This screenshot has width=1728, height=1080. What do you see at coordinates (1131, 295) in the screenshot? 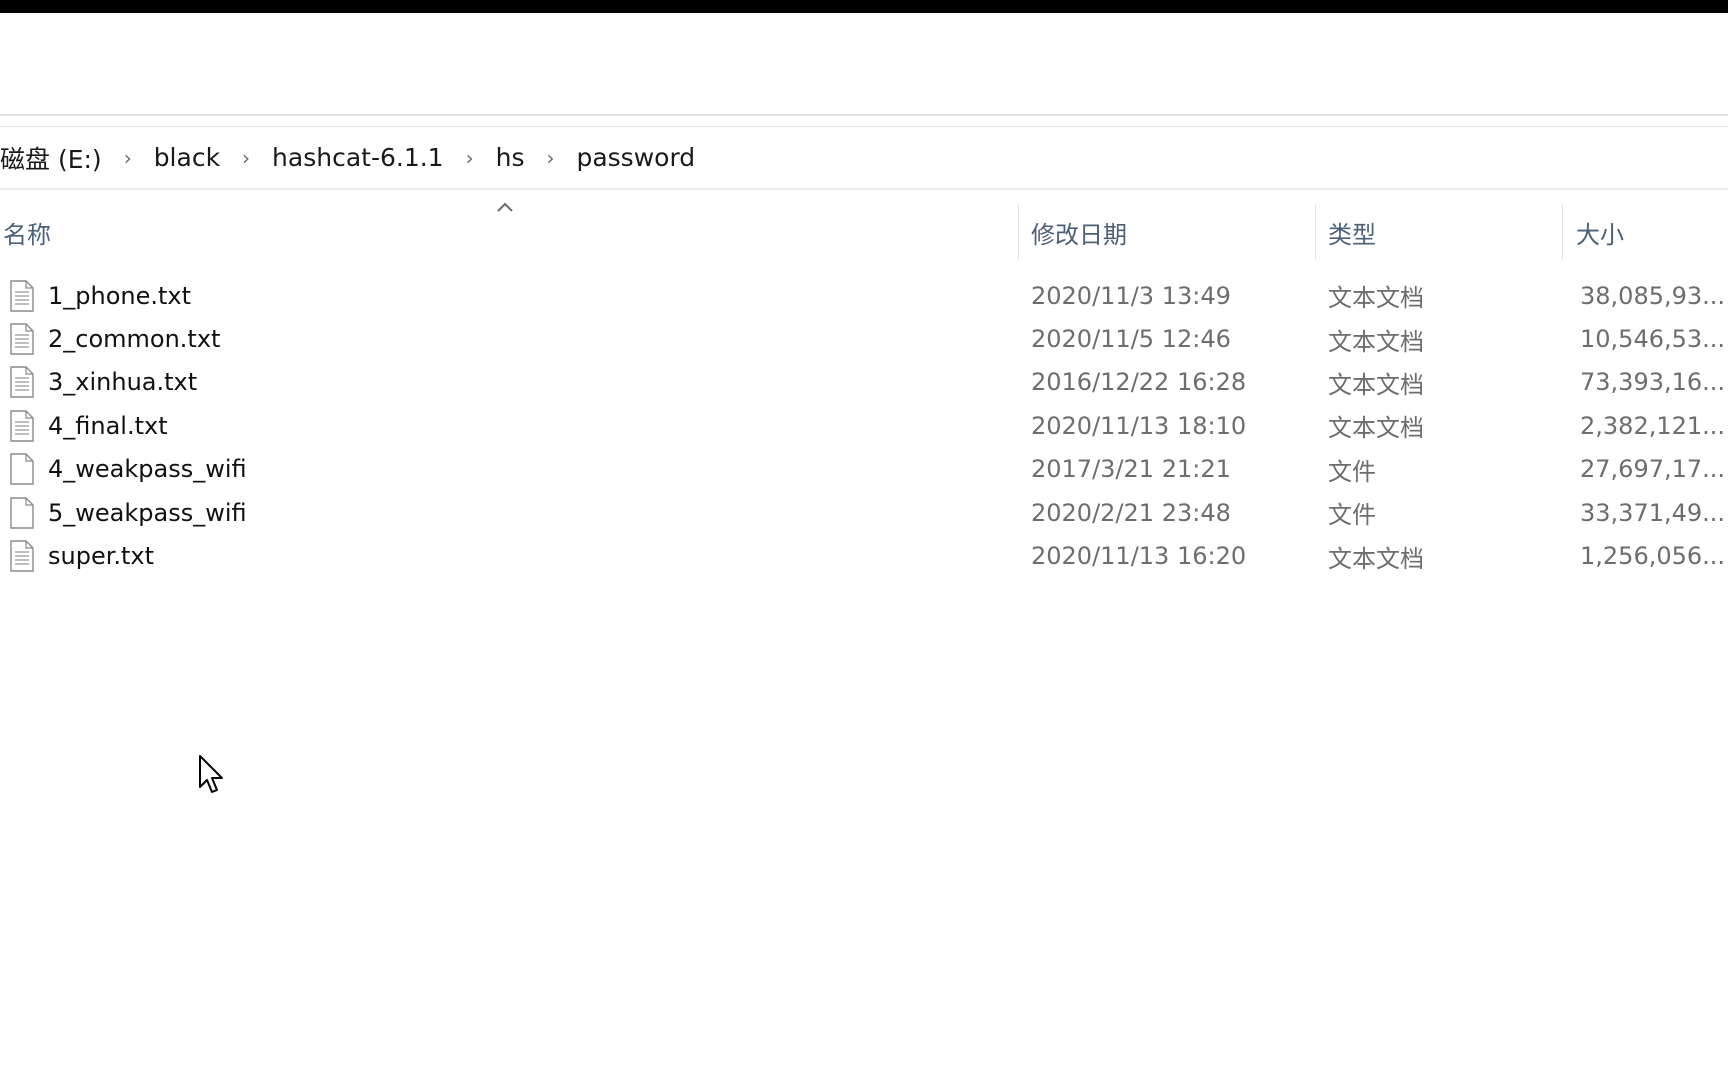
I see `file-date: 2020/11/3 13:49` at bounding box center [1131, 295].